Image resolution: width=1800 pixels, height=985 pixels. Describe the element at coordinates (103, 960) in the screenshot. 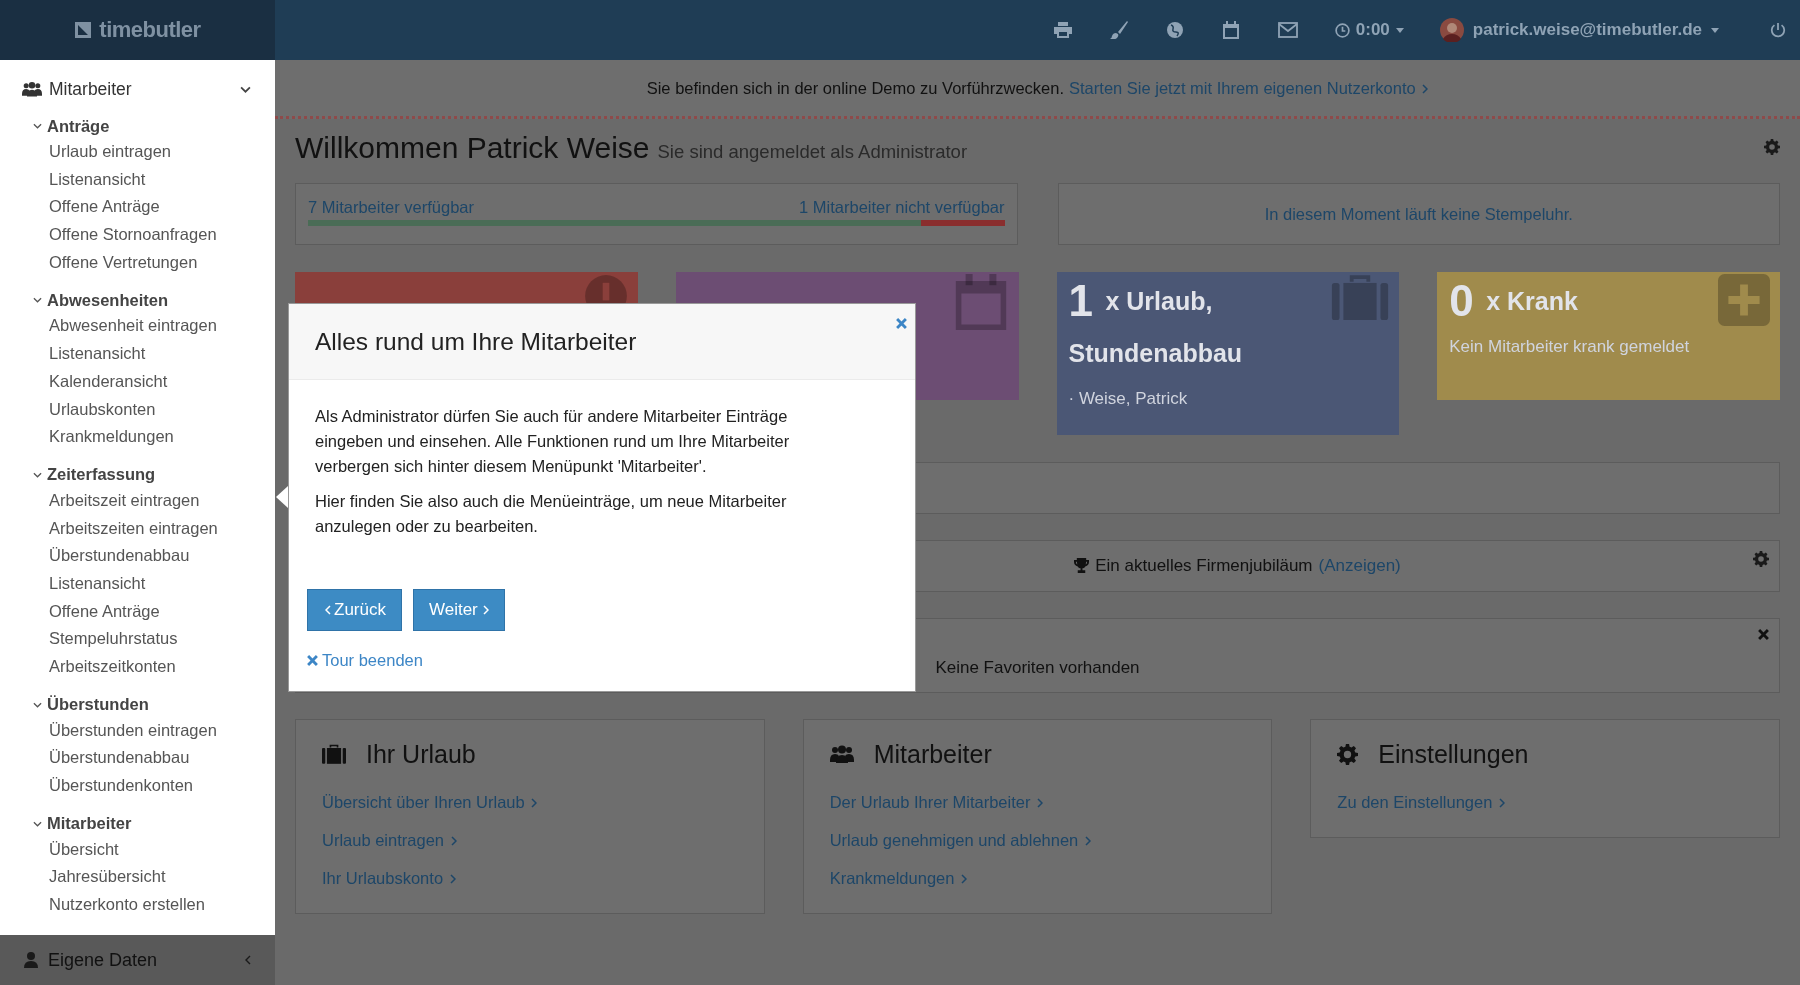

I see `sidebar-footer-label: Eigene Daten` at that location.